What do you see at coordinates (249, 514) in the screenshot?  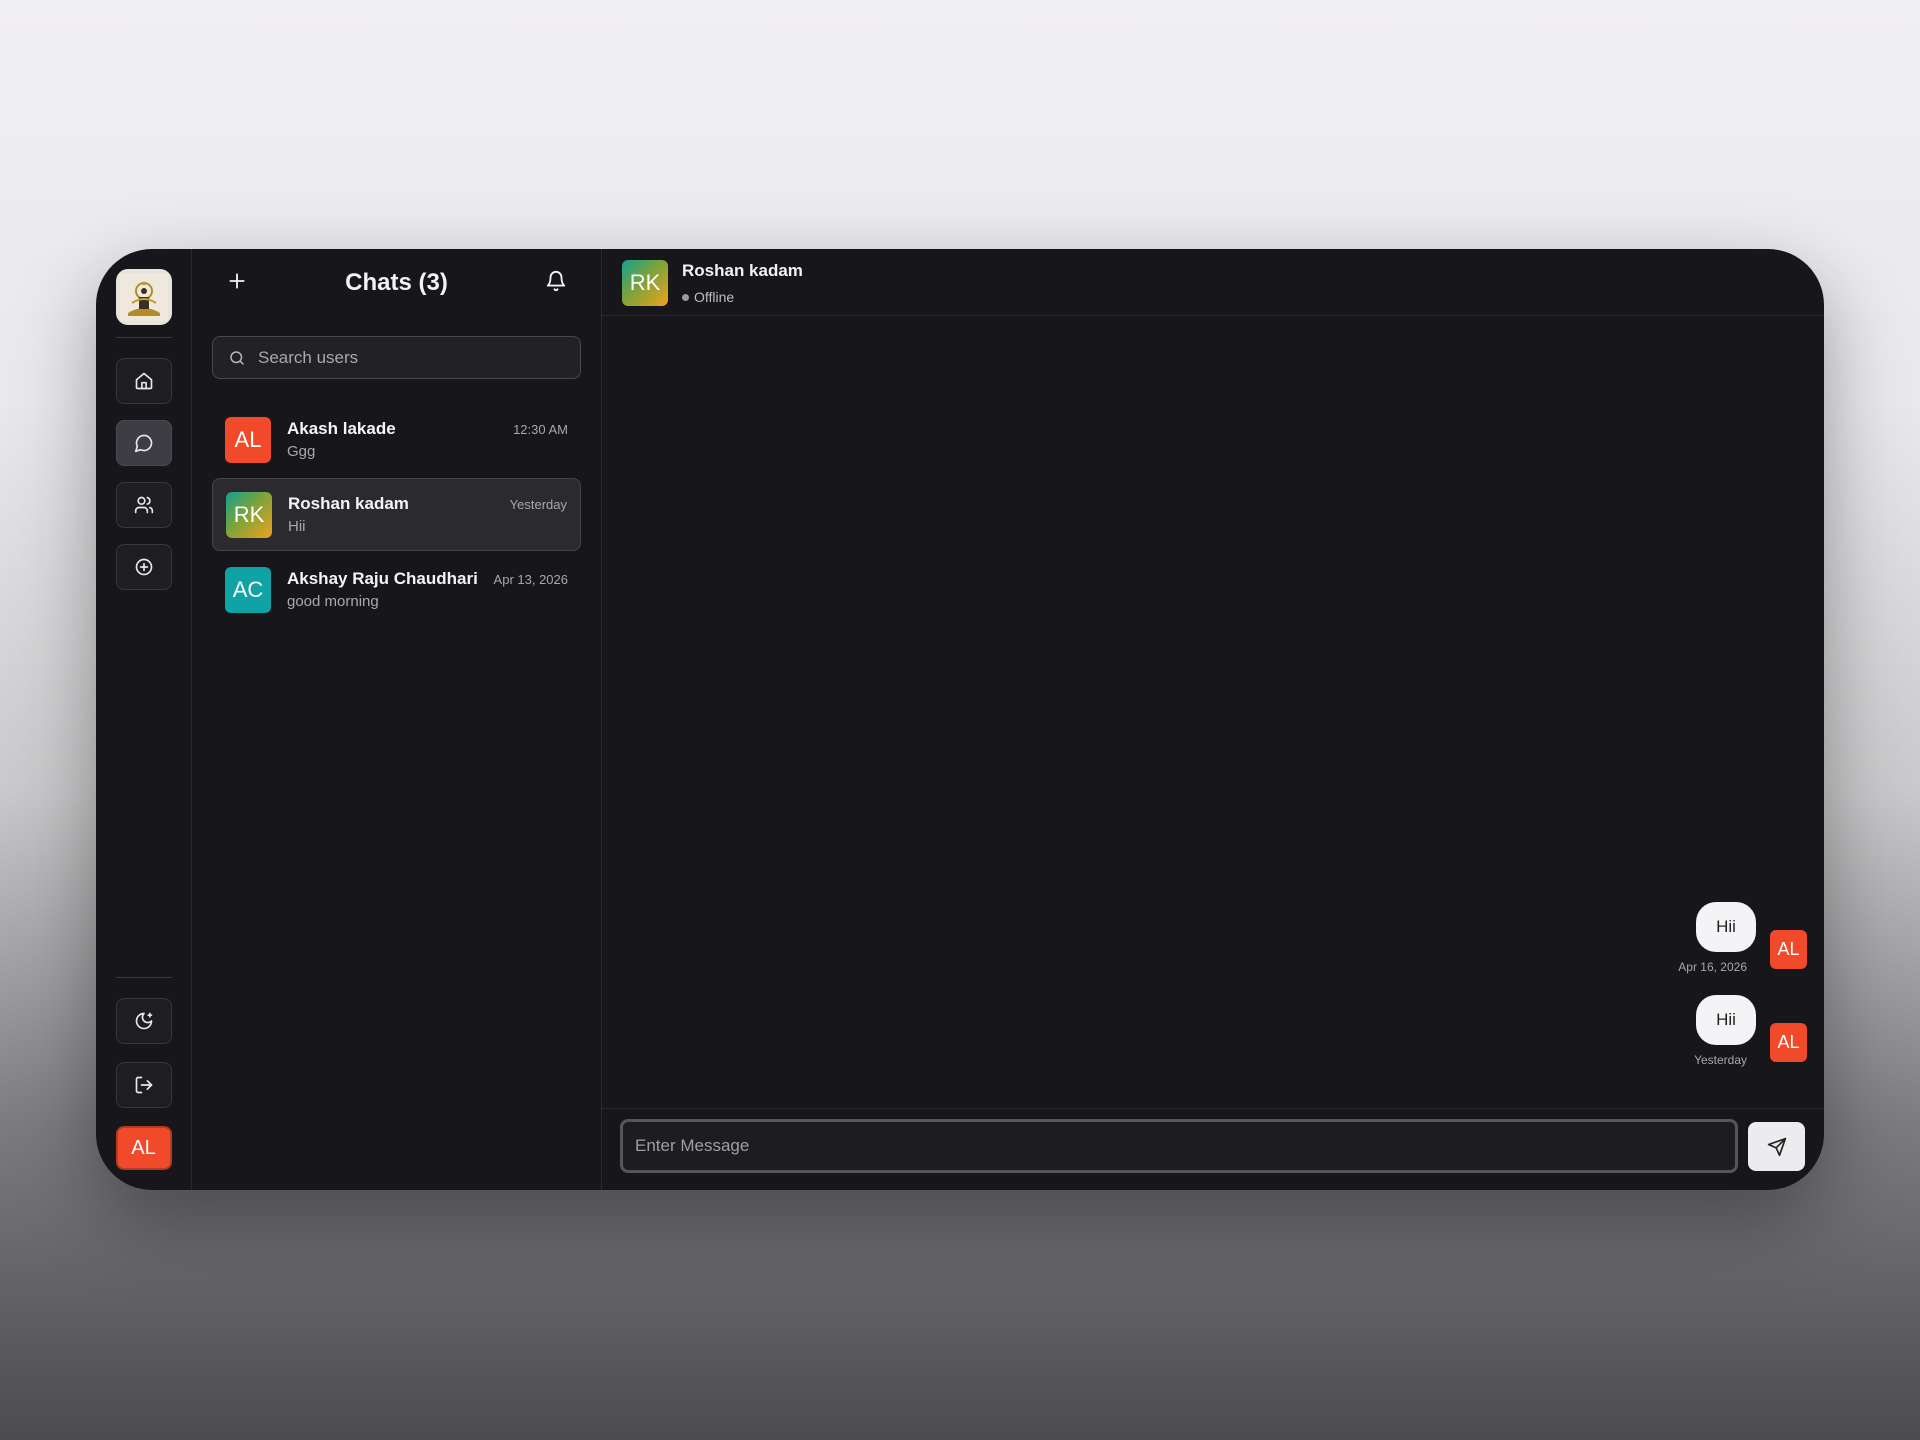 I see `avatar: RK` at bounding box center [249, 514].